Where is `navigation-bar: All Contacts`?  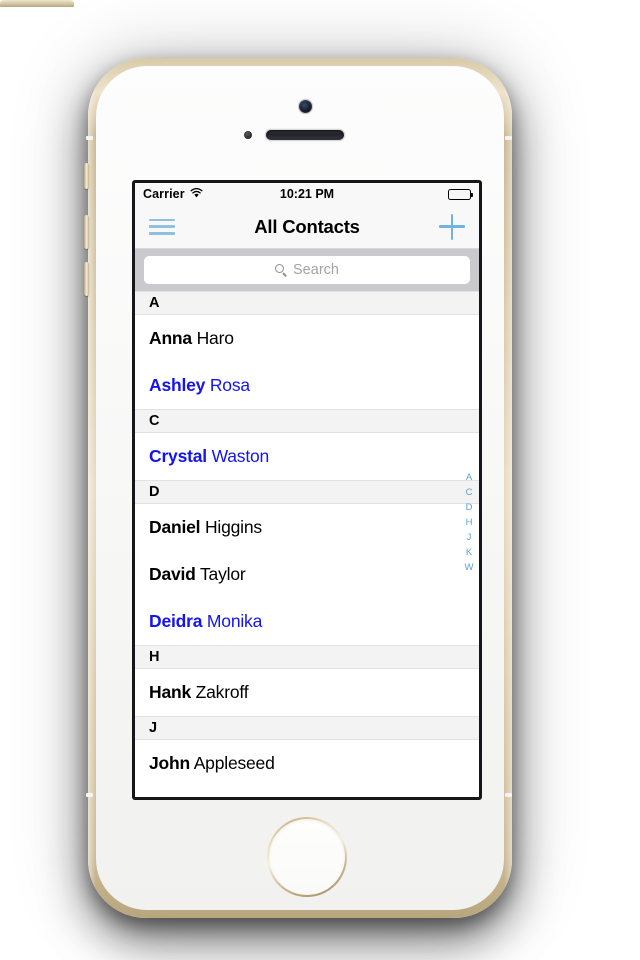 navigation-bar: All Contacts is located at coordinates (307, 227).